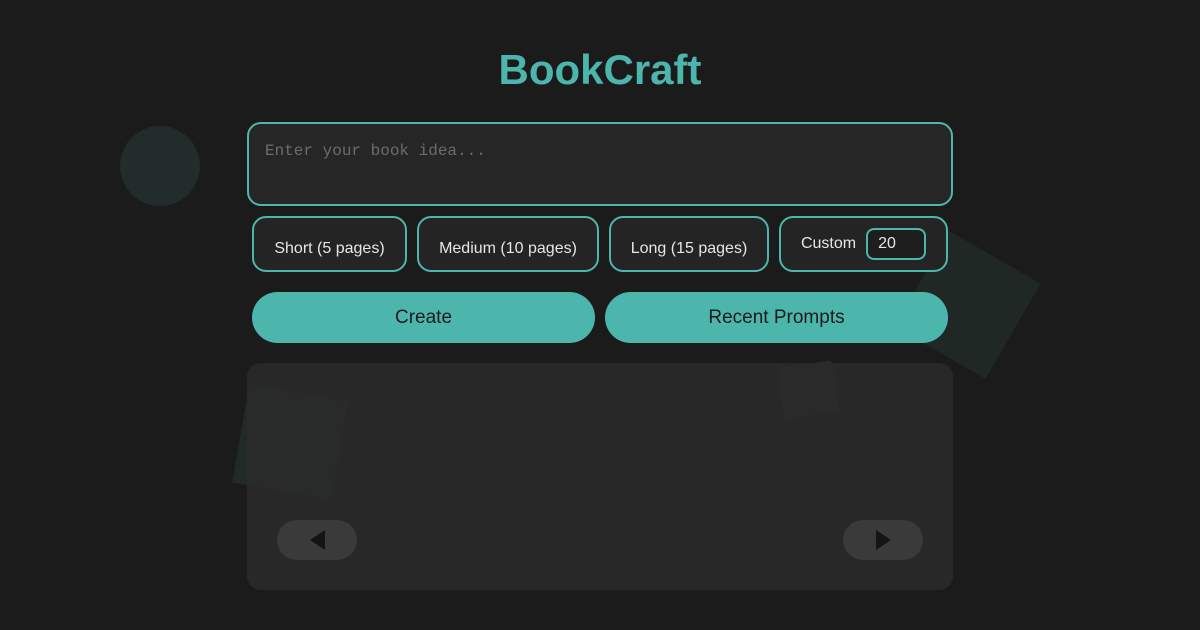 This screenshot has width=1200, height=630. Describe the element at coordinates (329, 244) in the screenshot. I see `short-length-button: Short (5 pages)` at that location.